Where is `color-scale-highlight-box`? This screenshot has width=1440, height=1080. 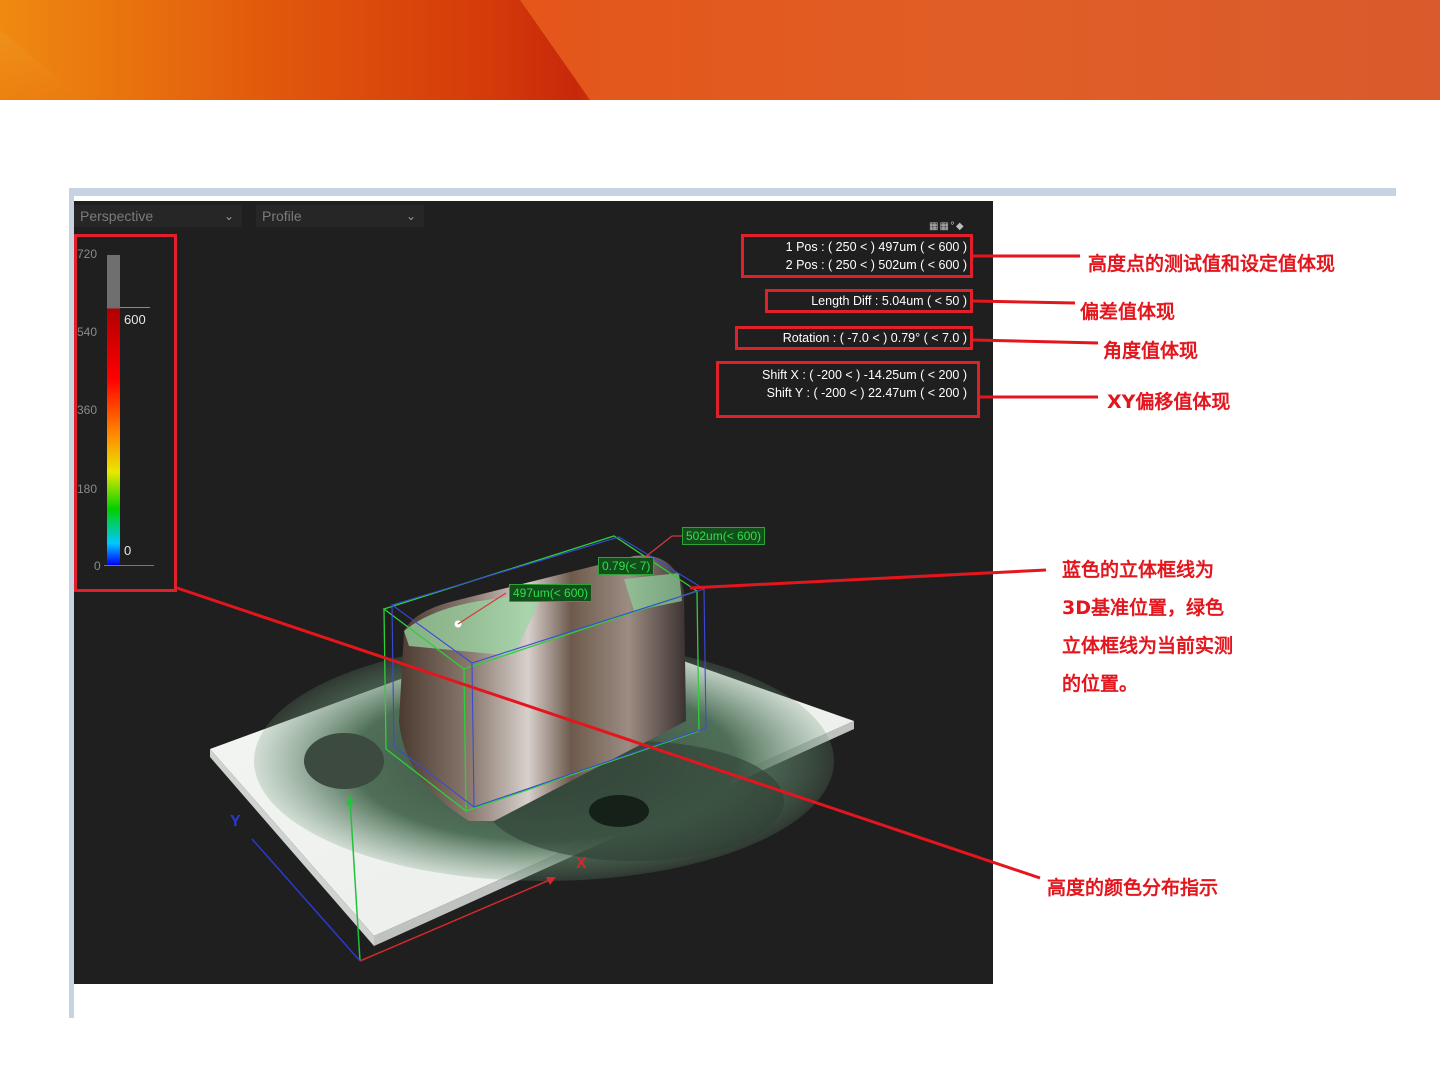
color-scale-highlight-box is located at coordinates (125, 413).